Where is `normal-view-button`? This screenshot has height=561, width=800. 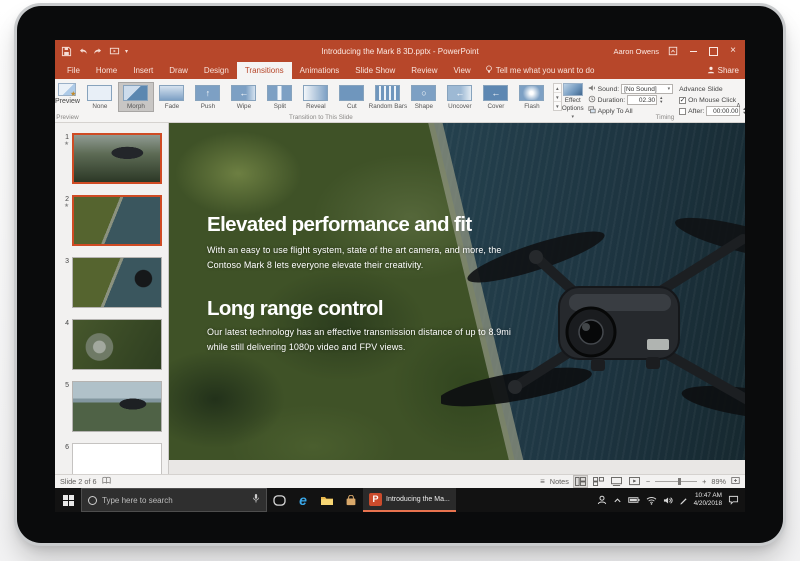 normal-view-button is located at coordinates (580, 481).